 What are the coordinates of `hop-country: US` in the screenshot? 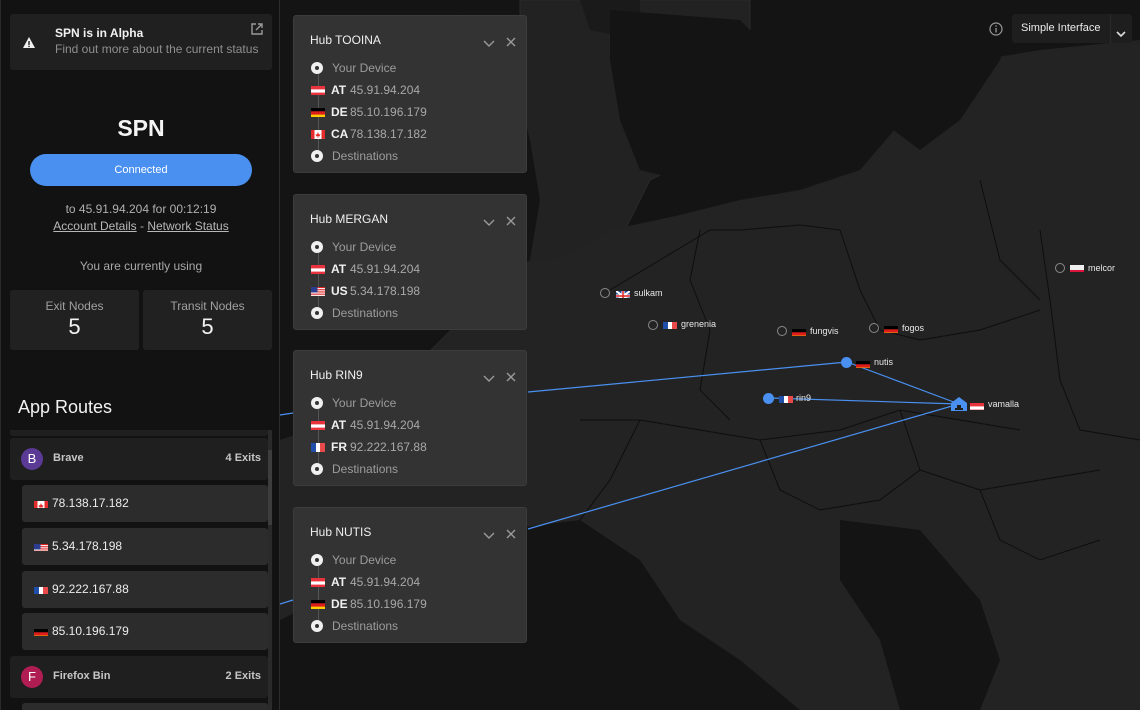 It's located at (339, 291).